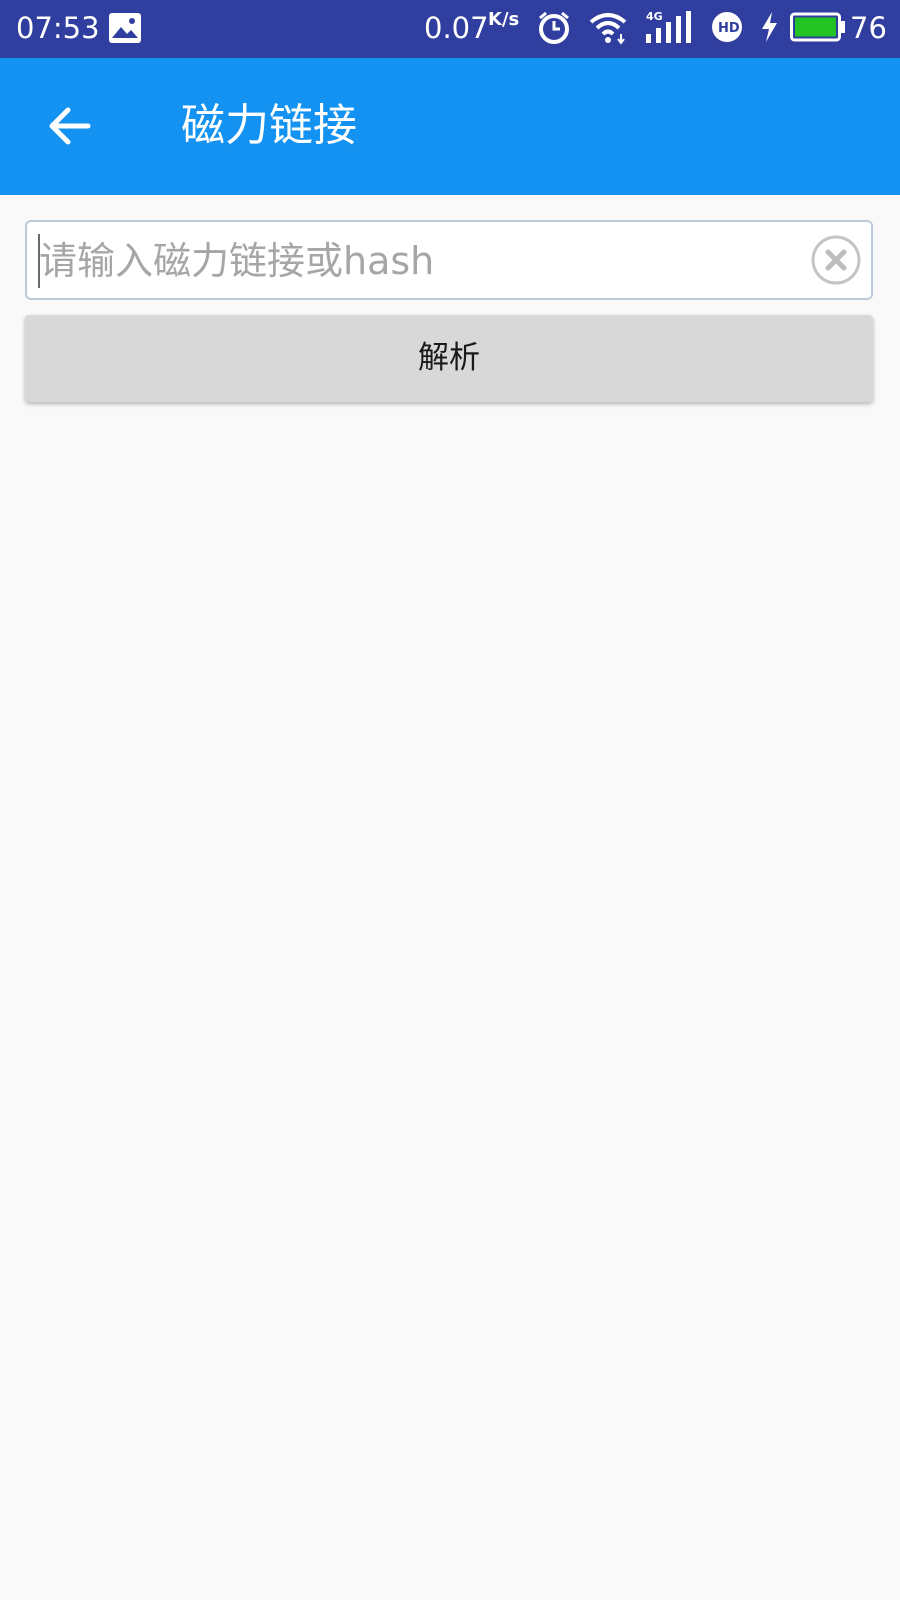 The height and width of the screenshot is (1600, 900). I want to click on clear-circle-icon, so click(836, 260).